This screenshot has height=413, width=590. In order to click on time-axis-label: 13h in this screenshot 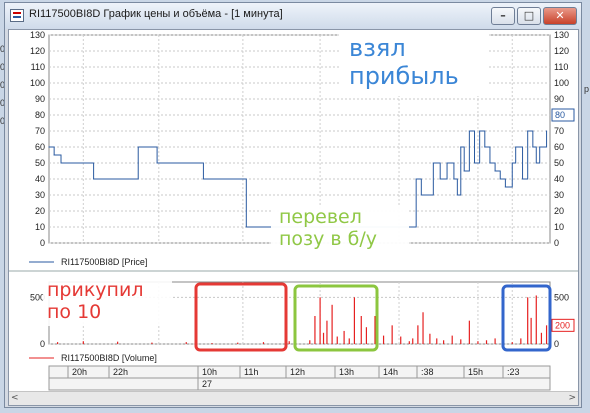, I will do `click(346, 372)`.